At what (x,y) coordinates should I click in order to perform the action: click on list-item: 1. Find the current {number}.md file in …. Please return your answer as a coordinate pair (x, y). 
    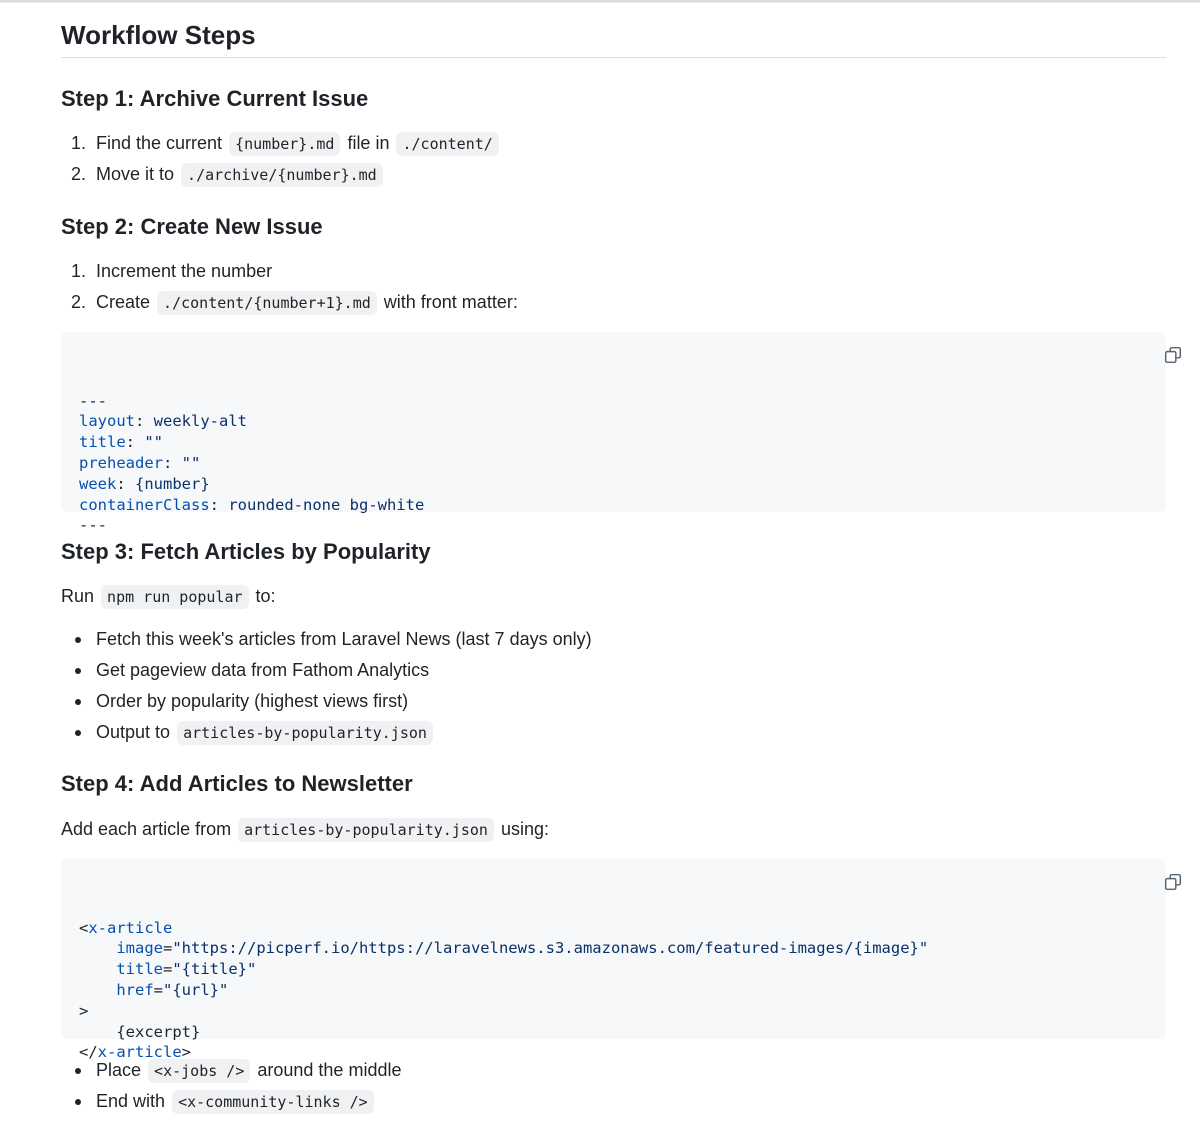
    Looking at the image, I should click on (281, 144).